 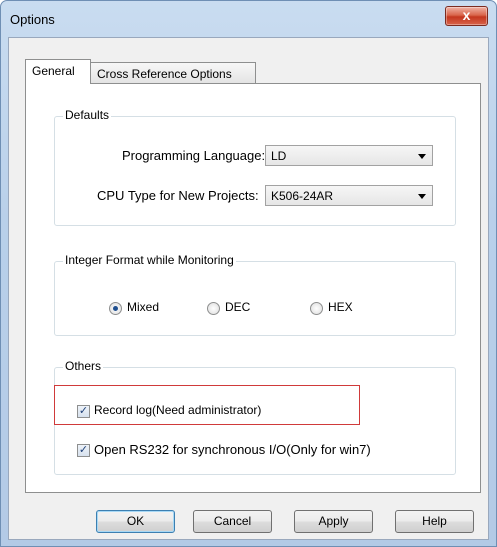 What do you see at coordinates (232, 521) in the screenshot?
I see `cancel-button: Cancel` at bounding box center [232, 521].